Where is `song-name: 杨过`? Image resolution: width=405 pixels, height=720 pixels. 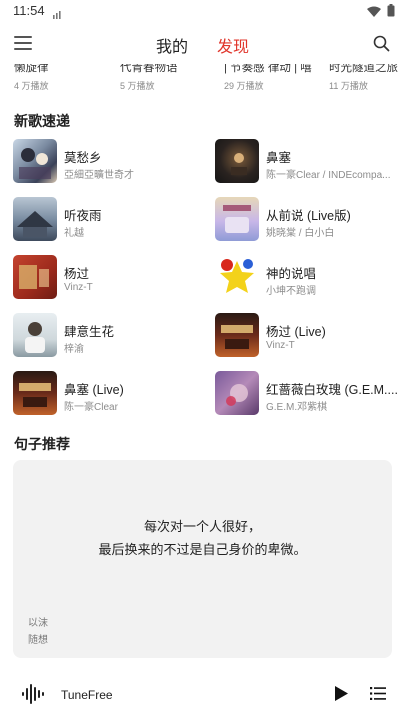 song-name: 杨过 is located at coordinates (77, 274).